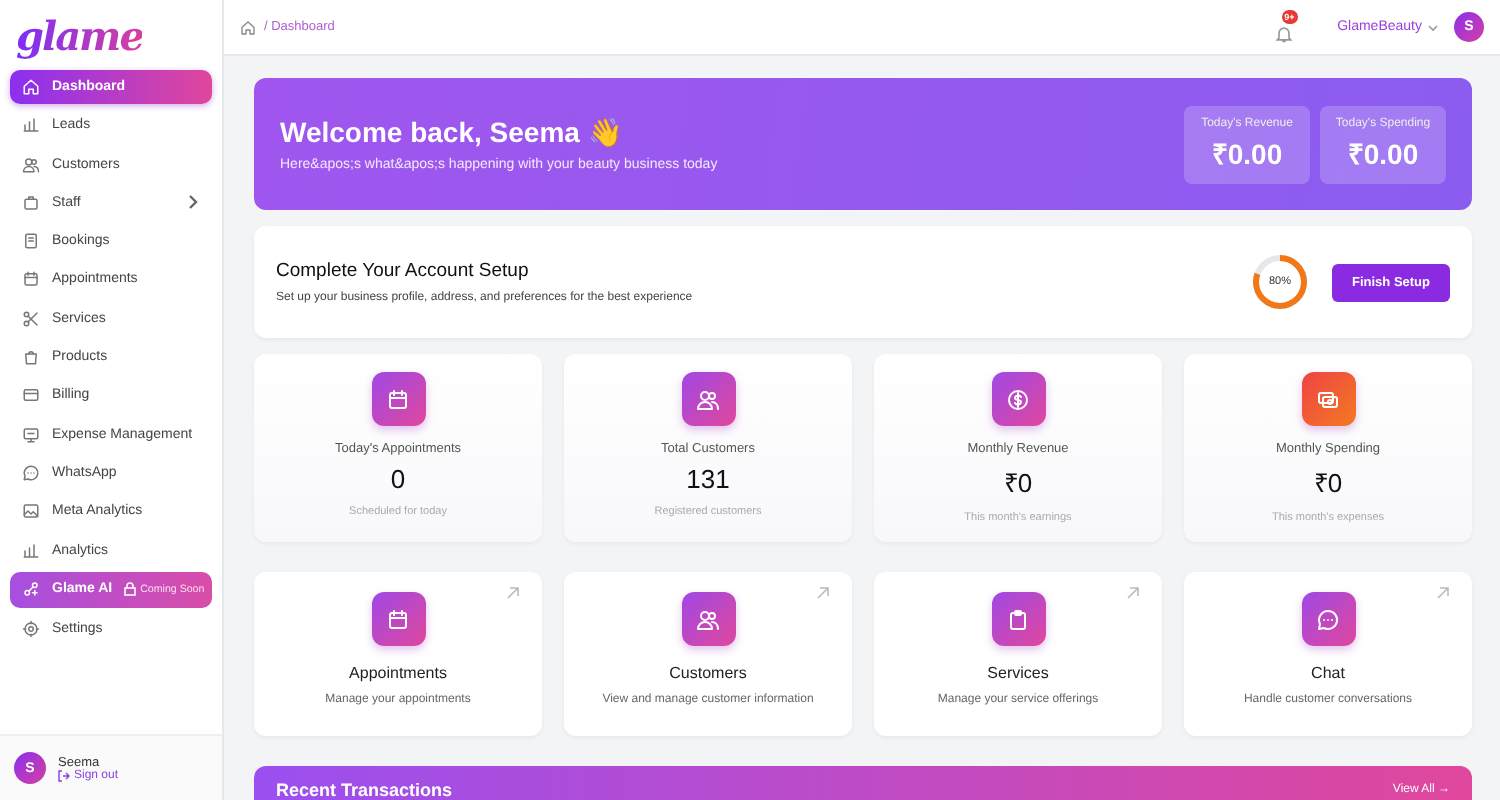 The width and height of the screenshot is (1500, 800). Describe the element at coordinates (31, 434) in the screenshot. I see `monitor-icon` at that location.